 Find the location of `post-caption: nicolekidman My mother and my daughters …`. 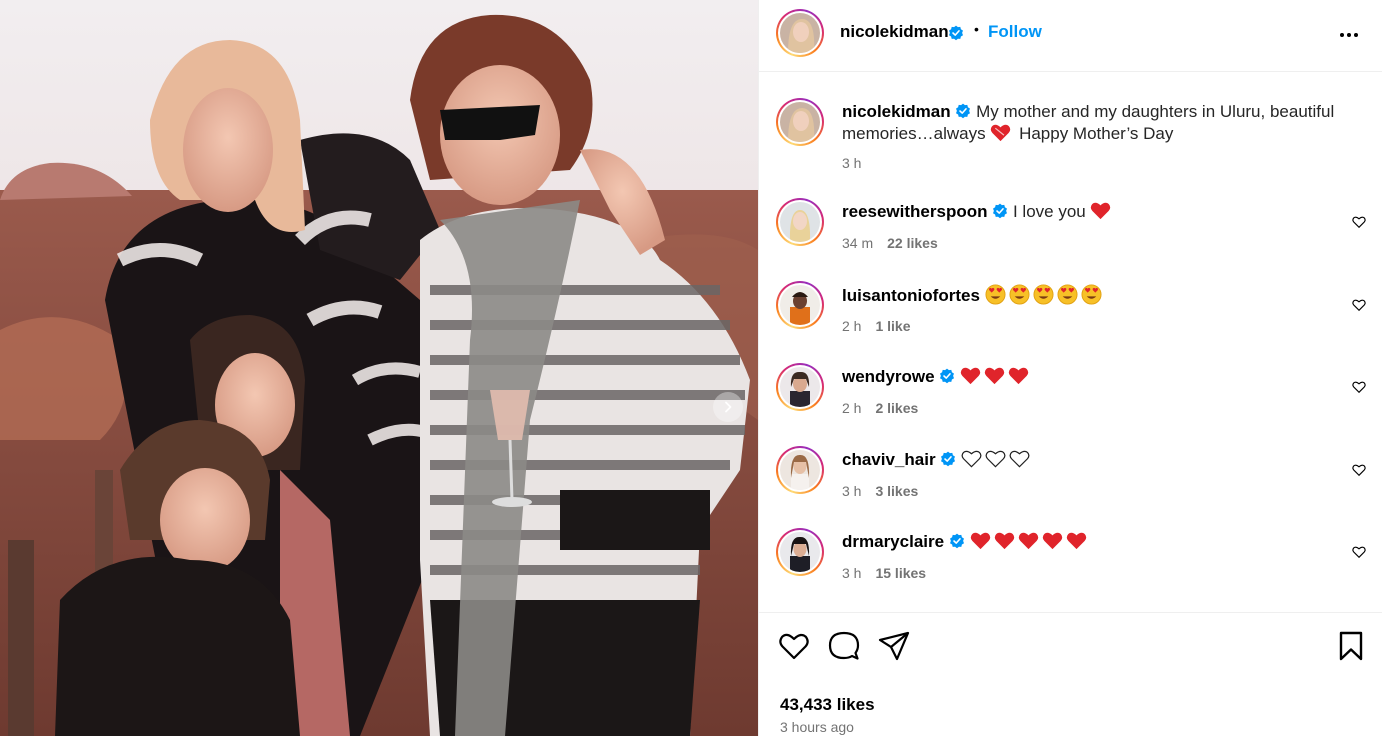

post-caption: nicolekidman My mother and my daughters … is located at coordinates (1071, 138).